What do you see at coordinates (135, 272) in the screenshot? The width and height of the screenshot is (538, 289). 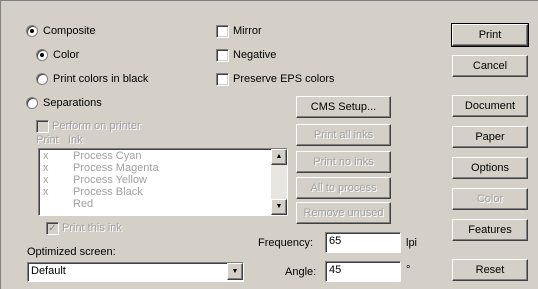 I see `optimized-screen-dropdown: Default ▼` at bounding box center [135, 272].